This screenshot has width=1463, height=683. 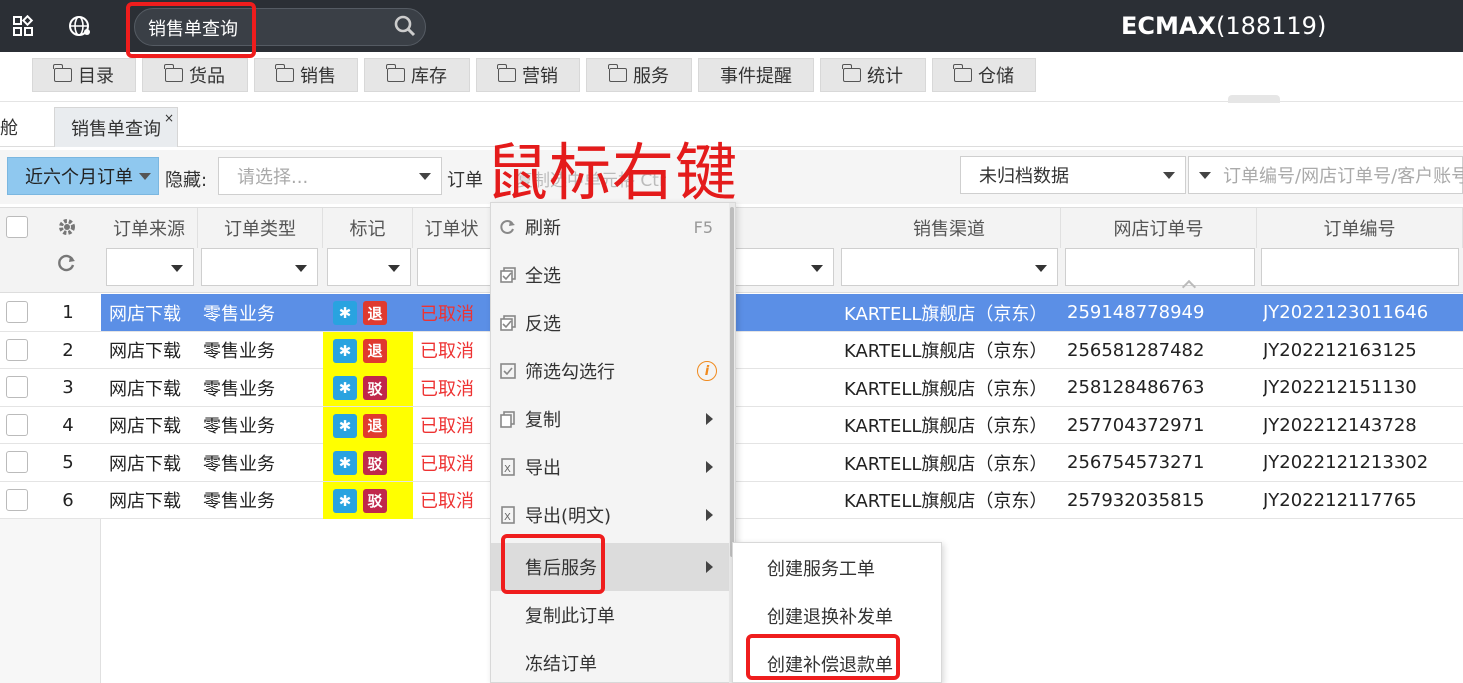 What do you see at coordinates (611, 227) in the screenshot?
I see `menu-item-refresh: 刷新 F5` at bounding box center [611, 227].